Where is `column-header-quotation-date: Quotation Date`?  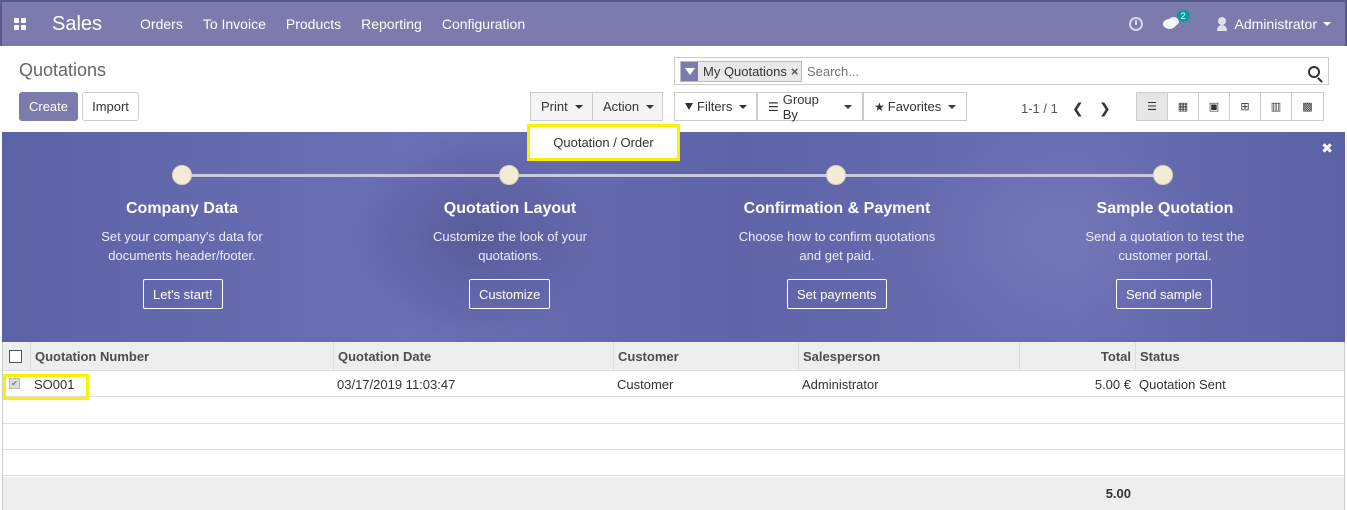
column-header-quotation-date: Quotation Date is located at coordinates (473, 356).